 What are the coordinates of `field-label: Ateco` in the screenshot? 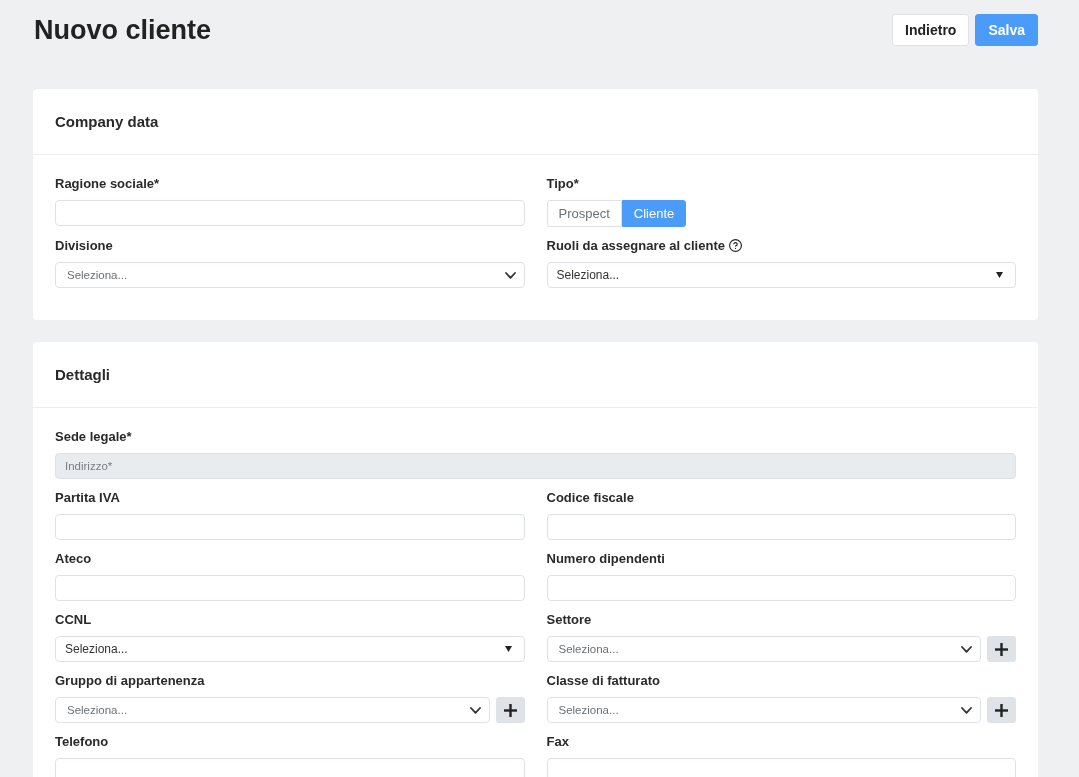 It's located at (73, 558).